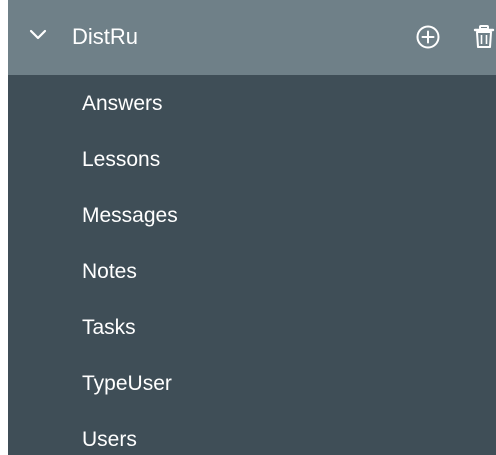  I want to click on node-title: DistRu, so click(105, 37).